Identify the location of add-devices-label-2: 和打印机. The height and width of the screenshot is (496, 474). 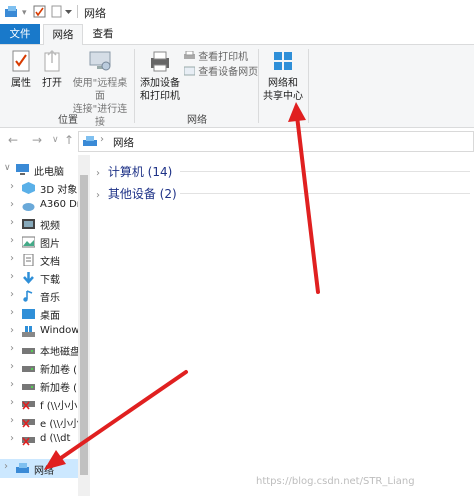
(160, 96).